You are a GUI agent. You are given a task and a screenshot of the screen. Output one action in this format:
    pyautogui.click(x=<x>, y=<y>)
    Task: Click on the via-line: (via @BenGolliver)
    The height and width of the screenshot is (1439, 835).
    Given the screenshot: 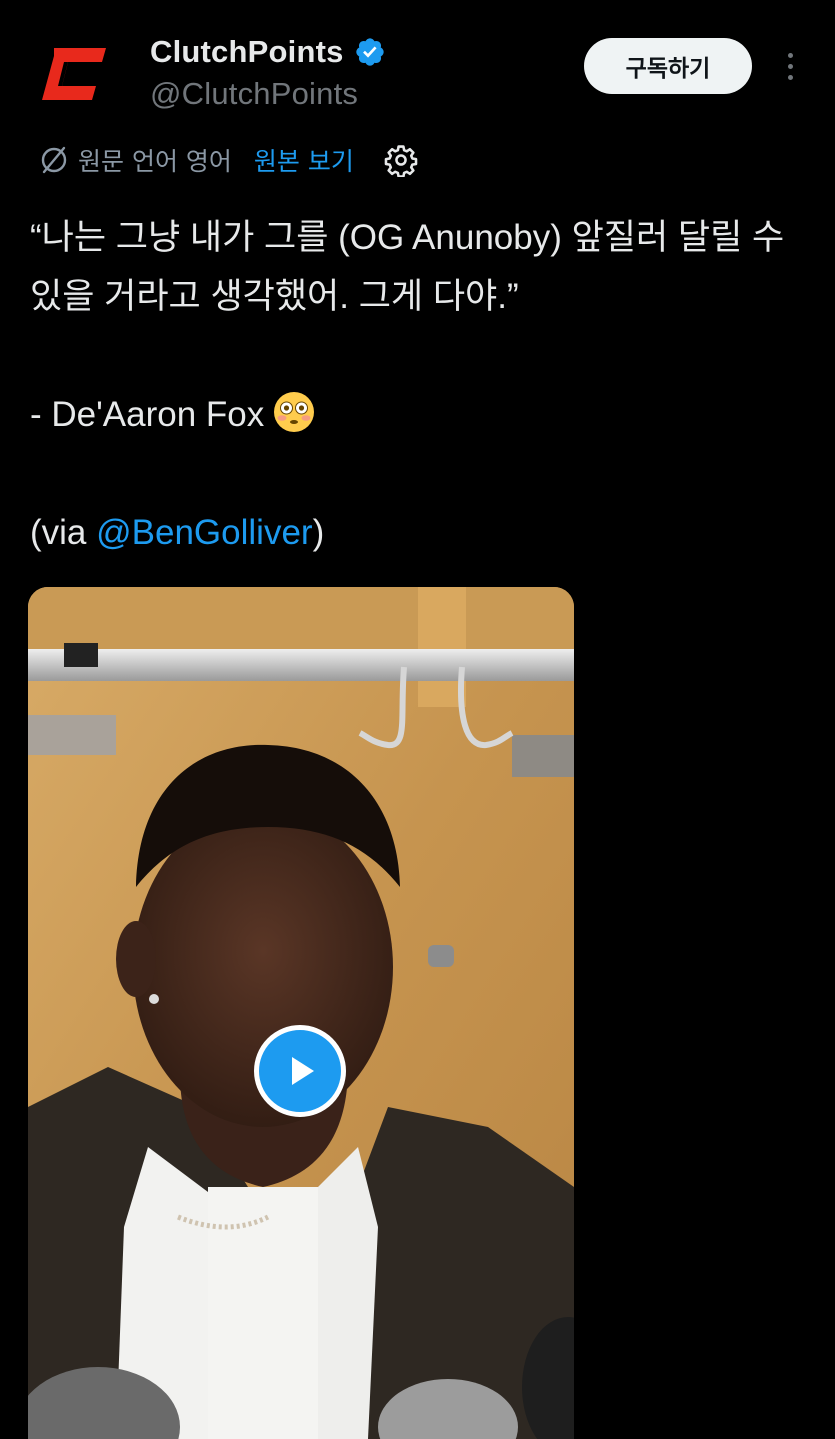 What is the action you would take?
    pyautogui.click(x=420, y=532)
    